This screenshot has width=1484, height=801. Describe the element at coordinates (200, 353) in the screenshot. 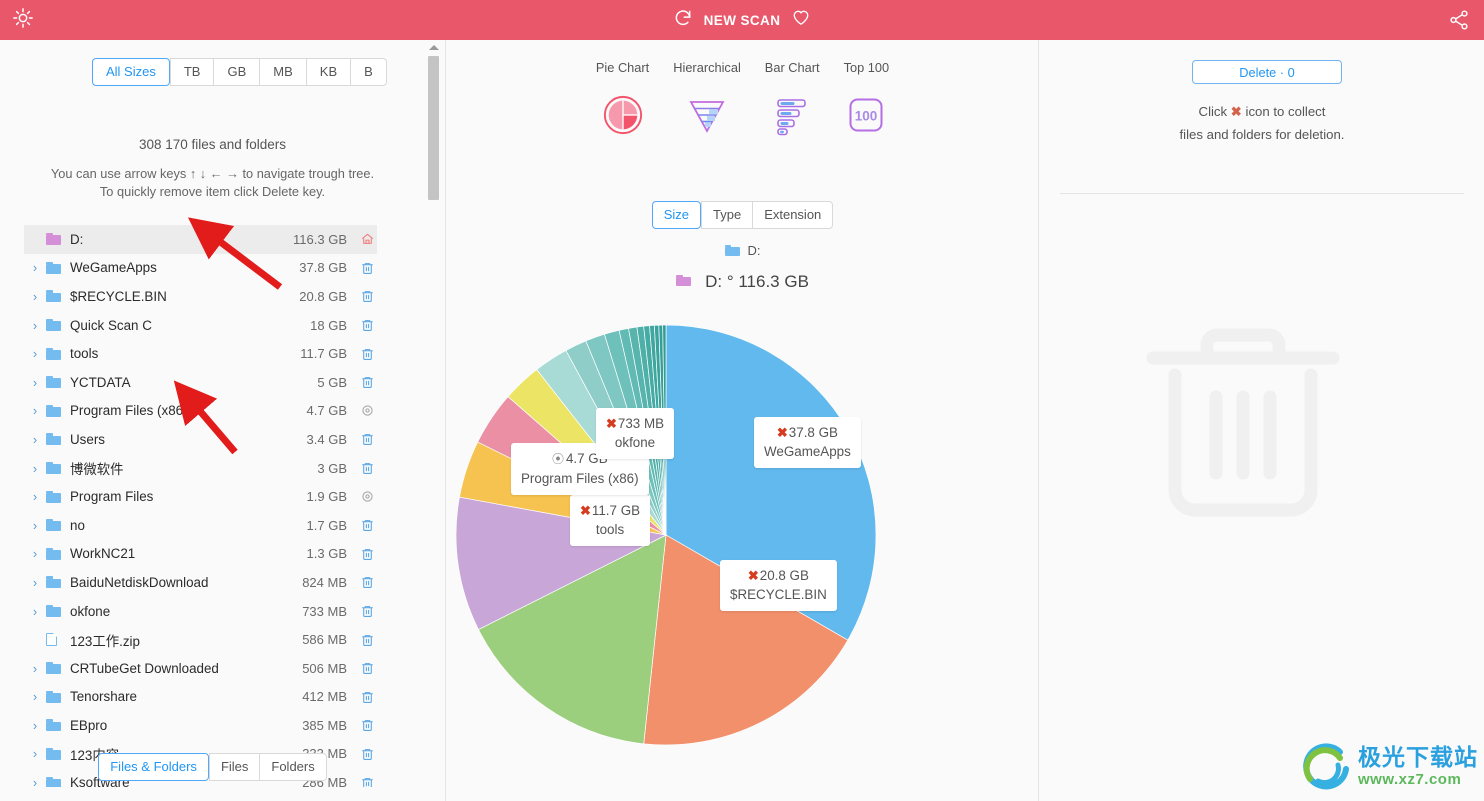

I see `tree-row: › tools 11.7 GB` at that location.